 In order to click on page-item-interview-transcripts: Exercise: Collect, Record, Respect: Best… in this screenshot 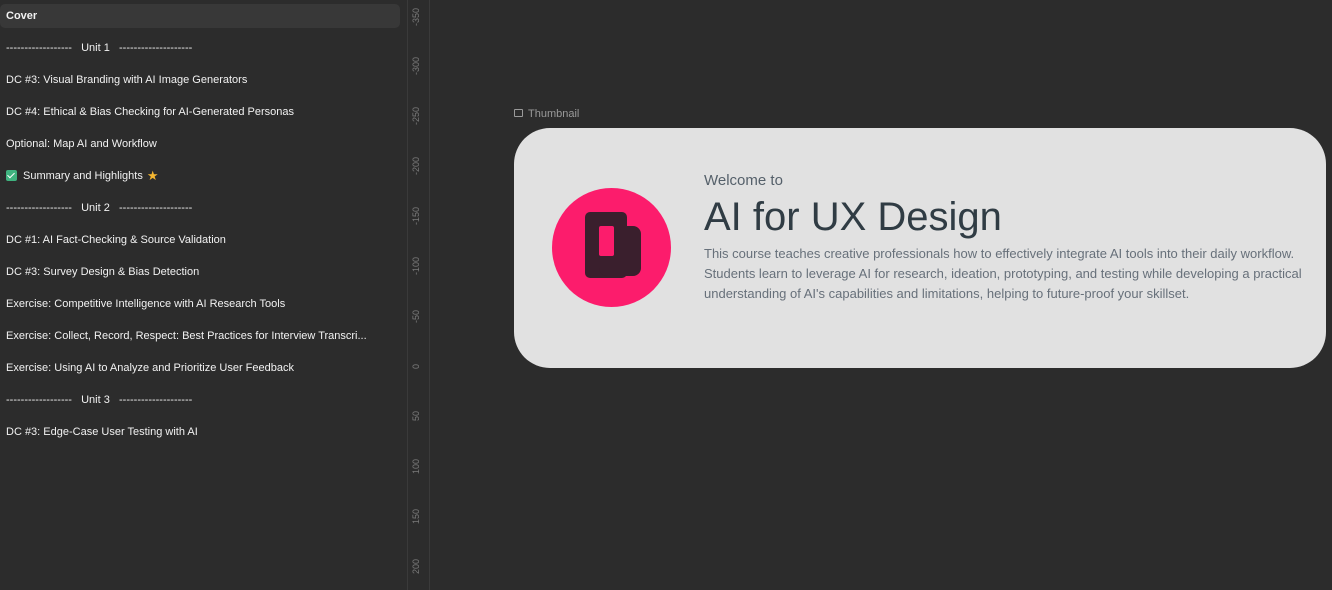, I will do `click(200, 336)`.